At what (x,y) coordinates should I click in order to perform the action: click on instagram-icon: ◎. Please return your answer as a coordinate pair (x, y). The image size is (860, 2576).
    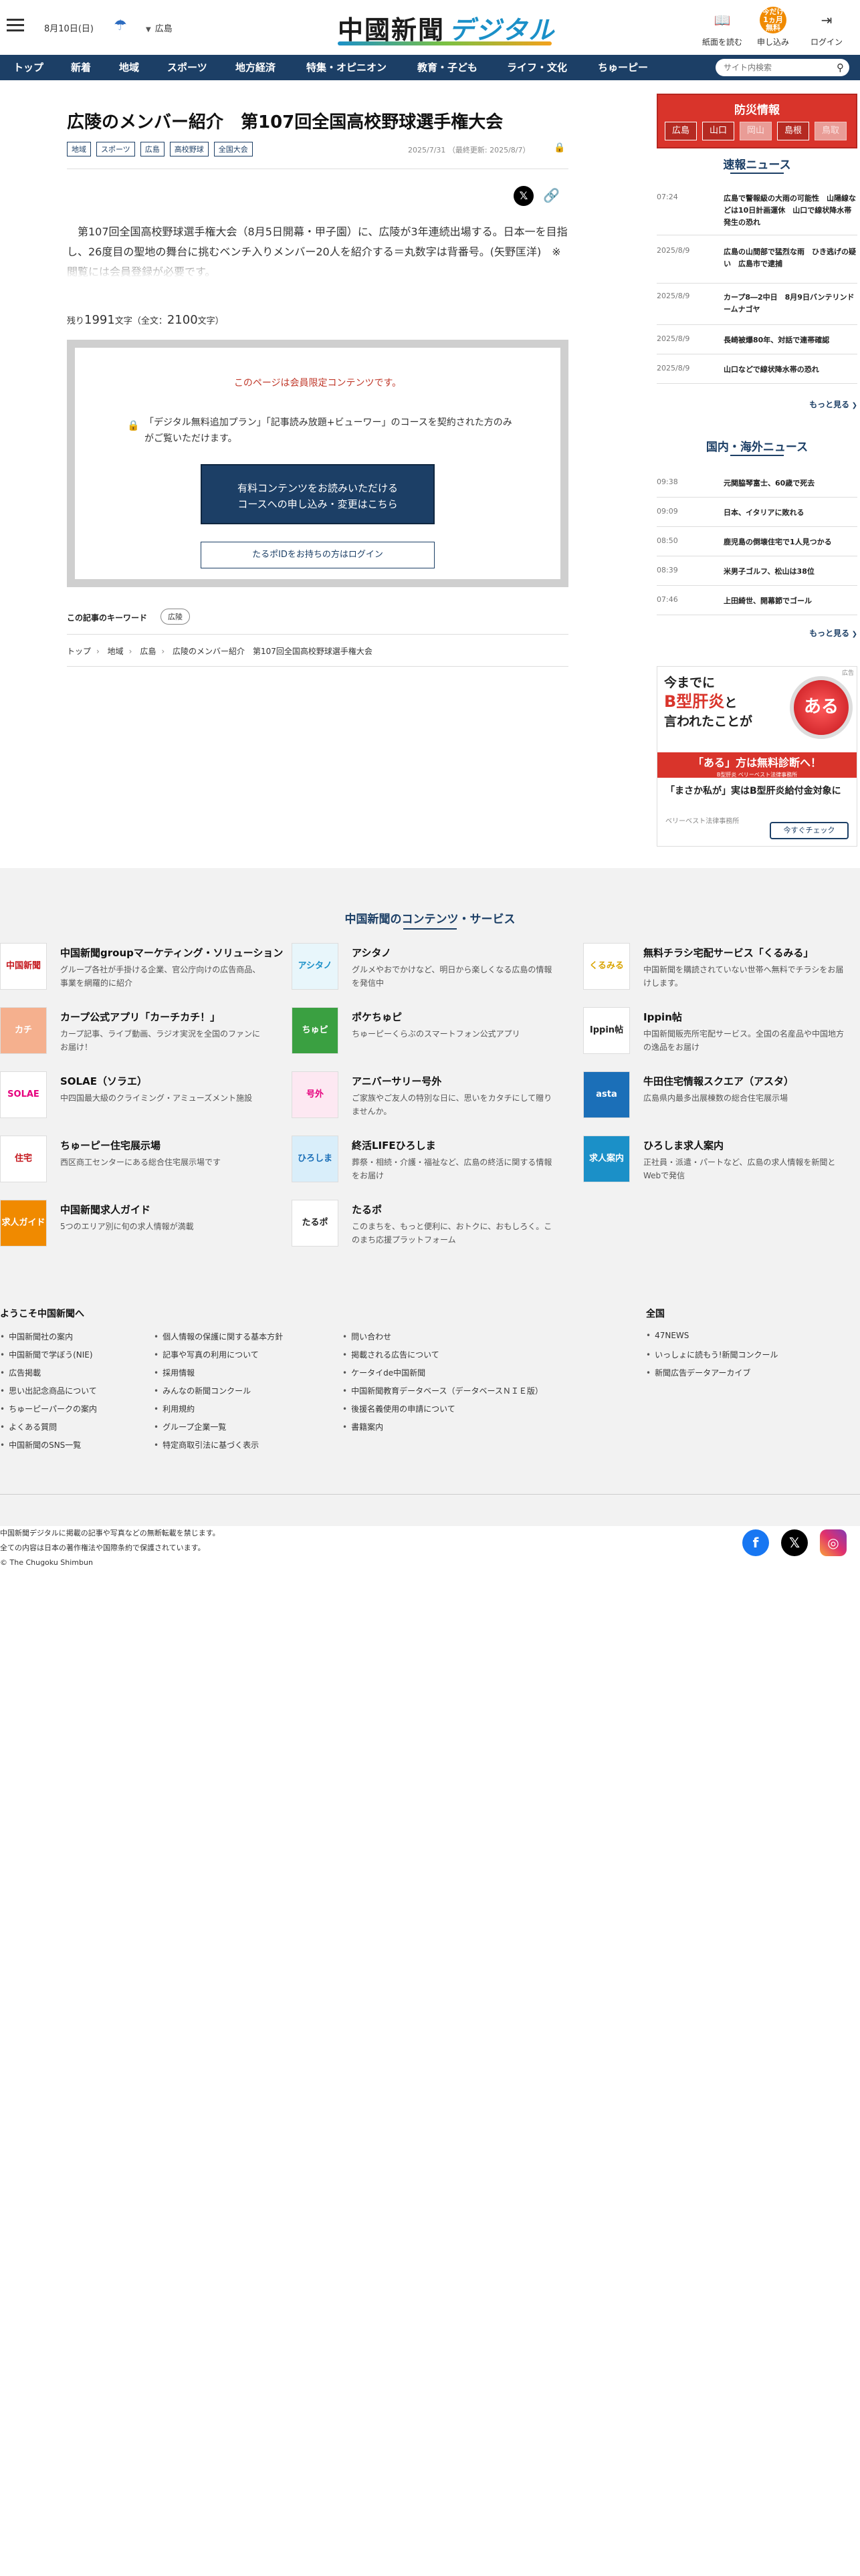
    Looking at the image, I should click on (833, 1543).